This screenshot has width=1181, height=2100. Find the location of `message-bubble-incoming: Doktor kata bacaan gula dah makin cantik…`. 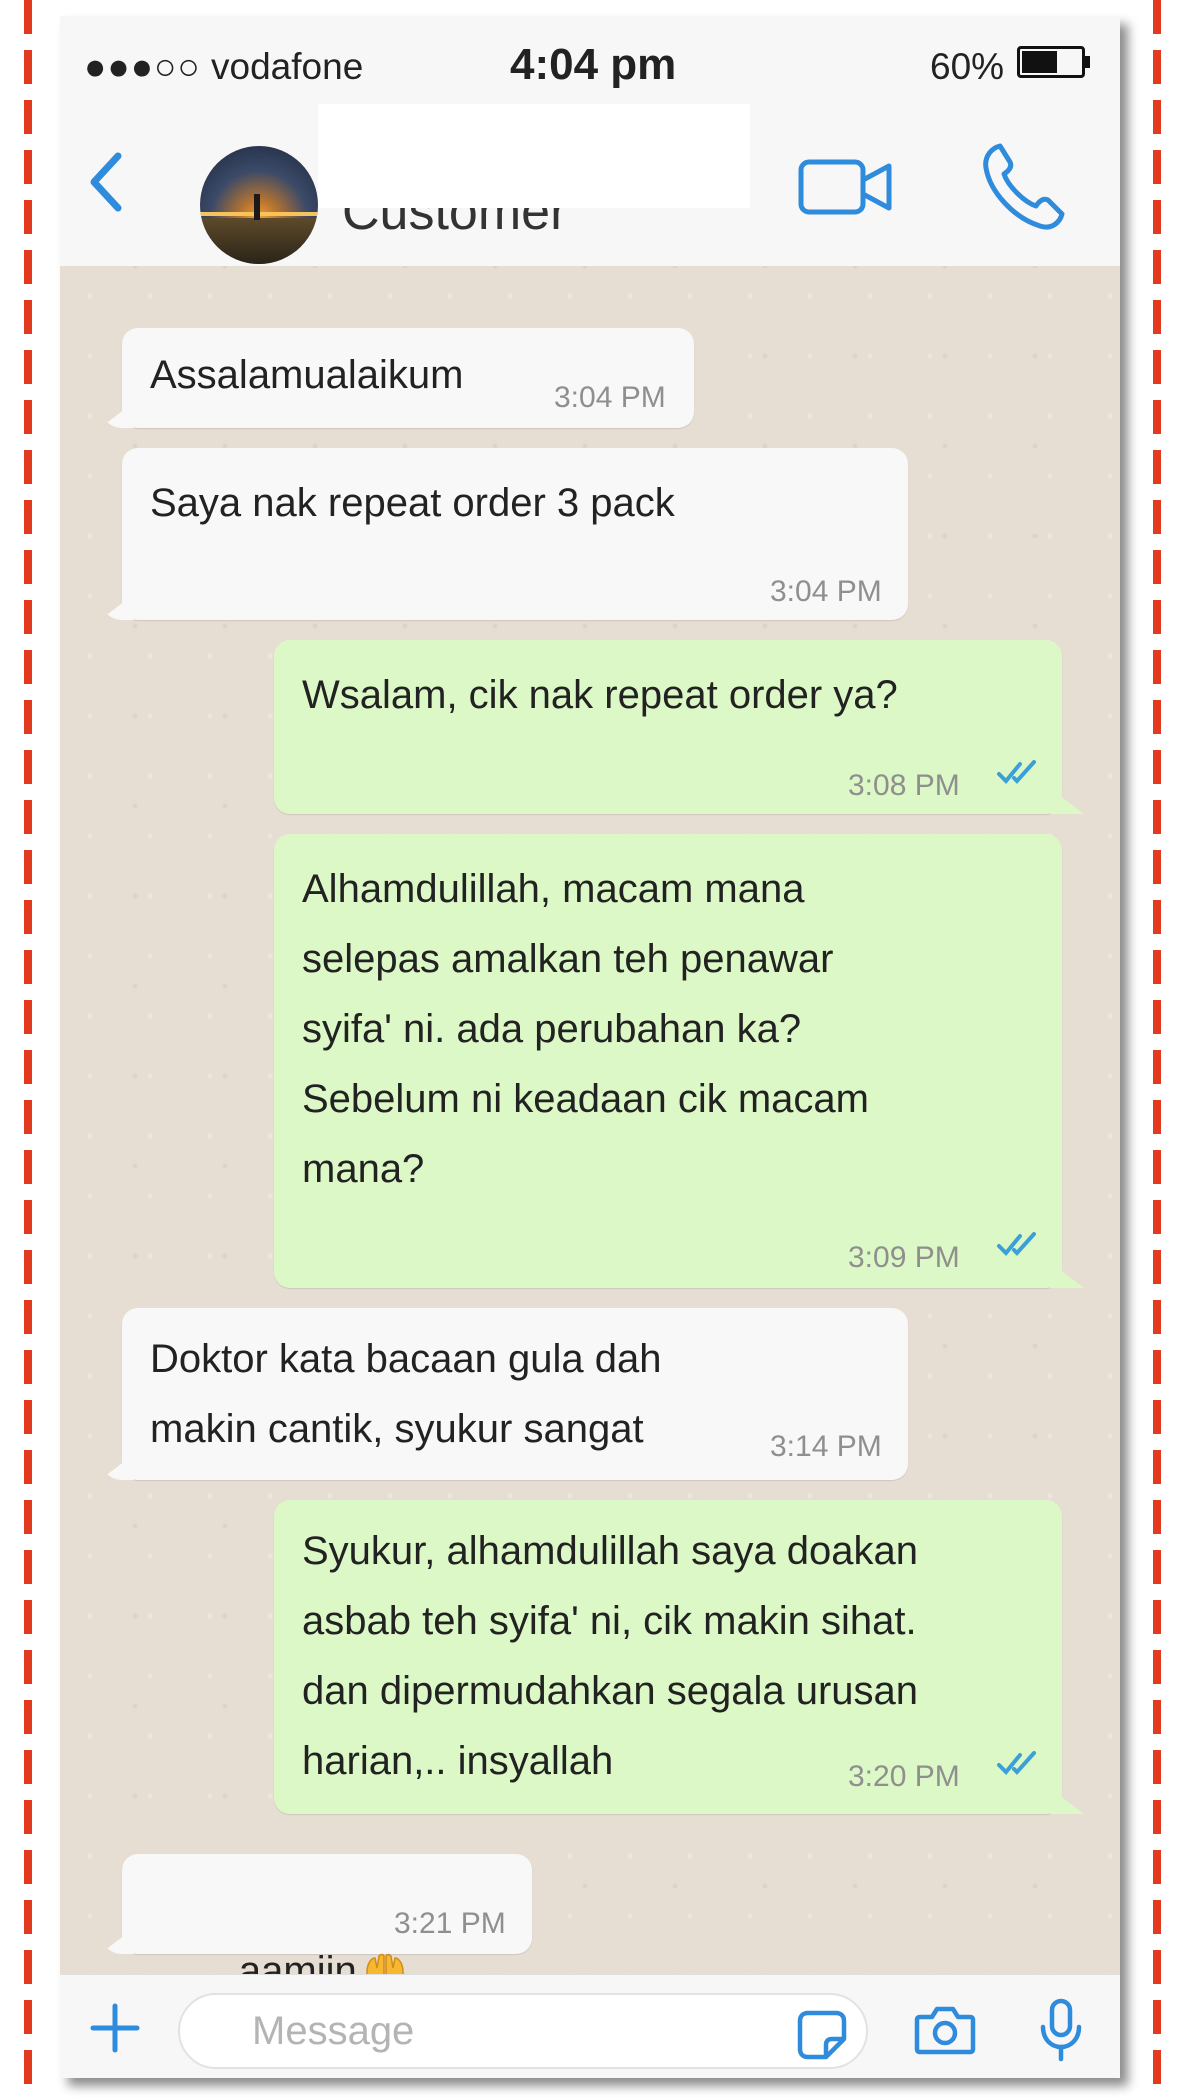

message-bubble-incoming: Doktor kata bacaan gula dah makin cantik… is located at coordinates (504, 1394).